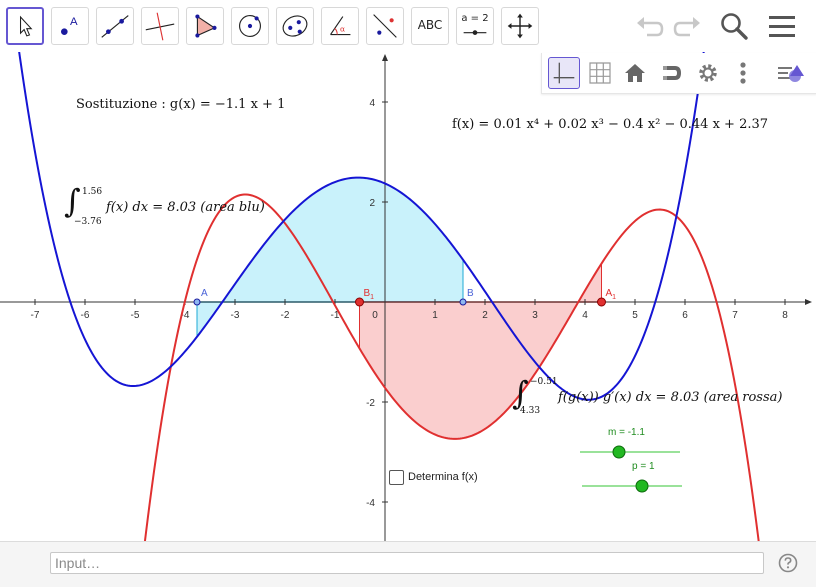 This screenshot has width=816, height=587. Describe the element at coordinates (385, 57) in the screenshot. I see `y-axis-arrow` at that location.